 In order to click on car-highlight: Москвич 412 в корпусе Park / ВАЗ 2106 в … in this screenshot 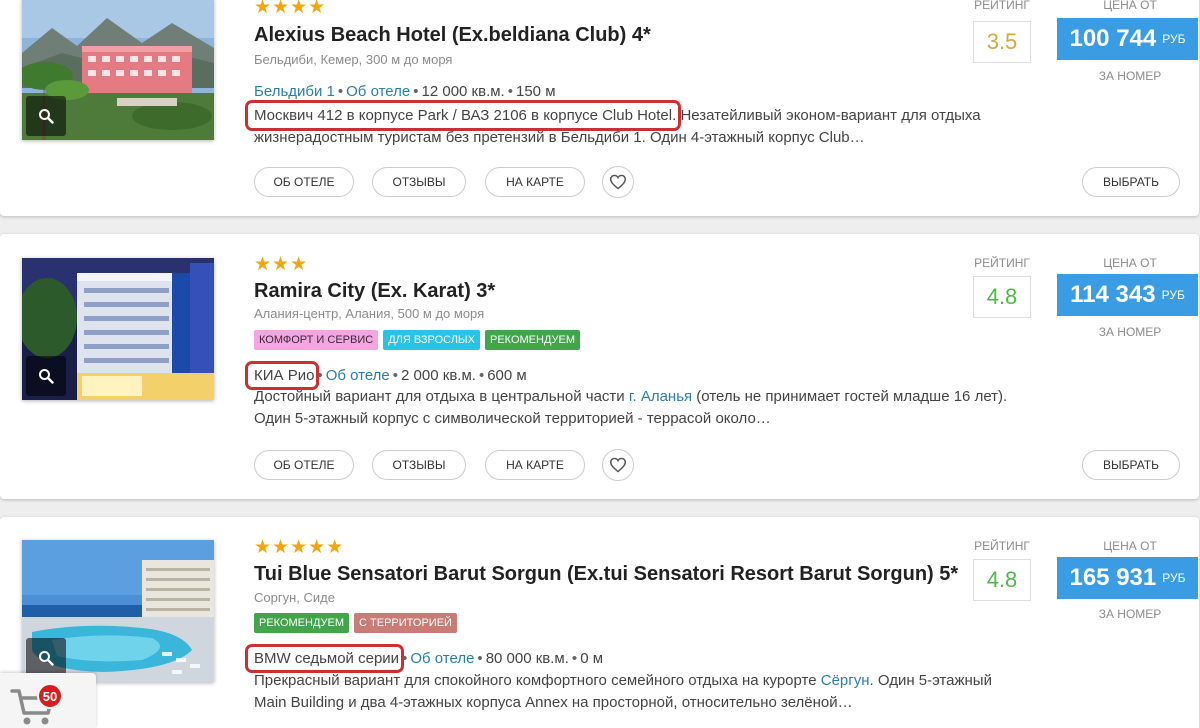, I will do `click(463, 115)`.